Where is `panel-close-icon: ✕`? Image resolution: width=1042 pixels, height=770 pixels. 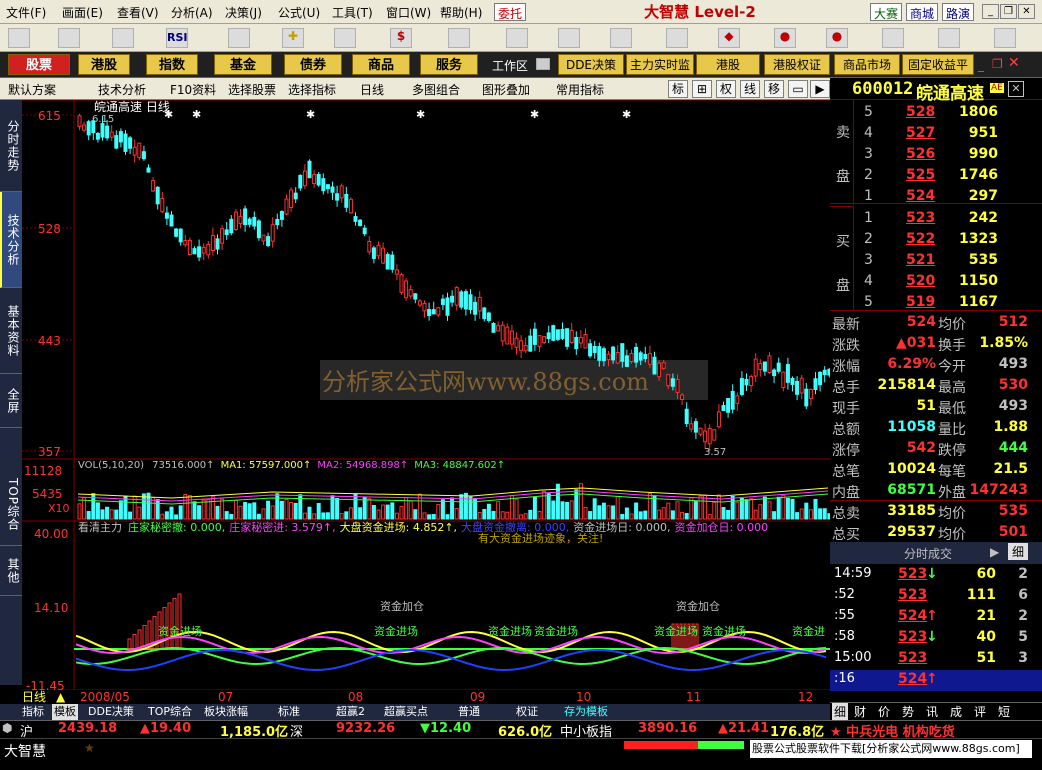
panel-close-icon: ✕ is located at coordinates (1016, 89).